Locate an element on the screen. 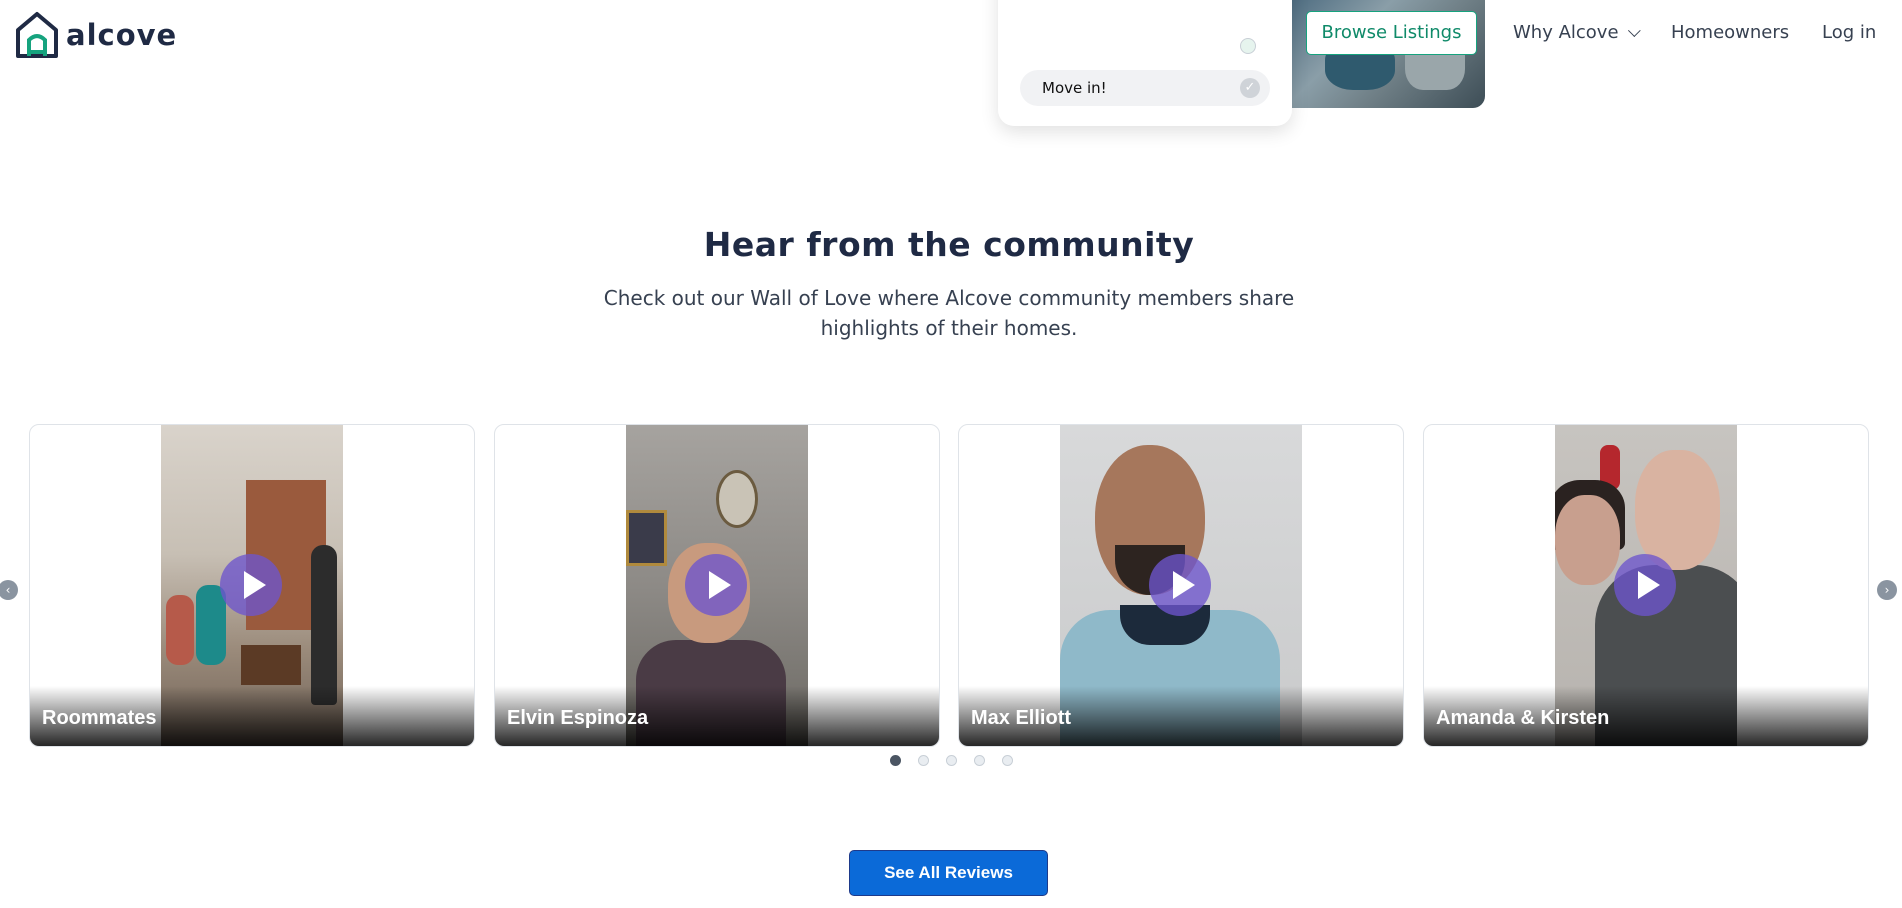 The width and height of the screenshot is (1902, 908). video-card-roommates: Roommates is located at coordinates (252, 585).